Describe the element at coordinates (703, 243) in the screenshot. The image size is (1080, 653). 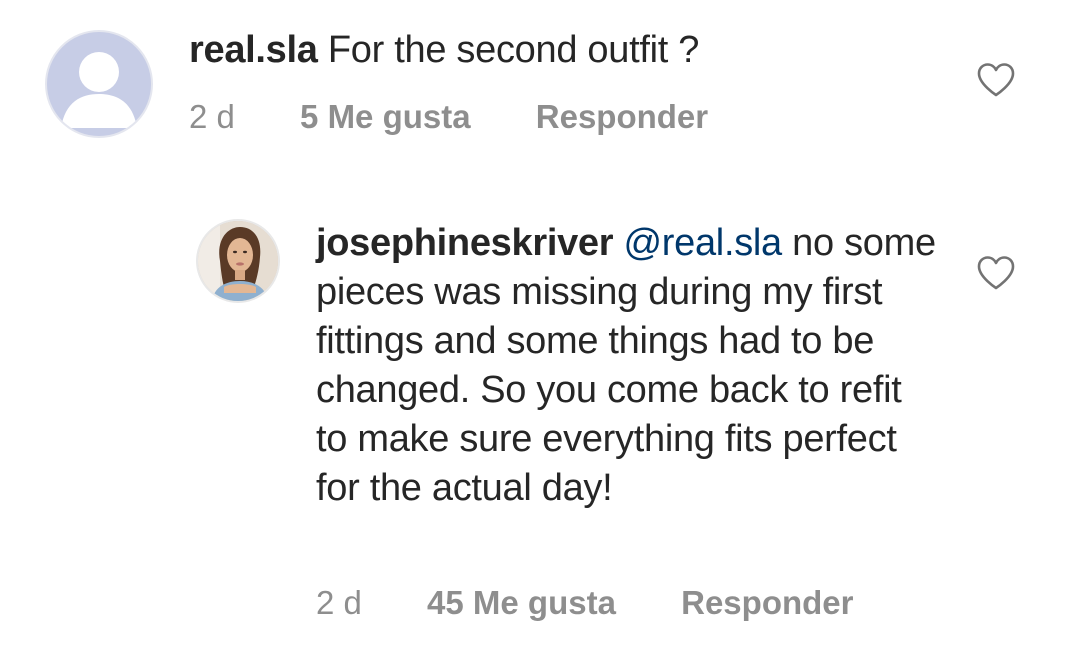
I see `comment-mention: @real.sla` at that location.